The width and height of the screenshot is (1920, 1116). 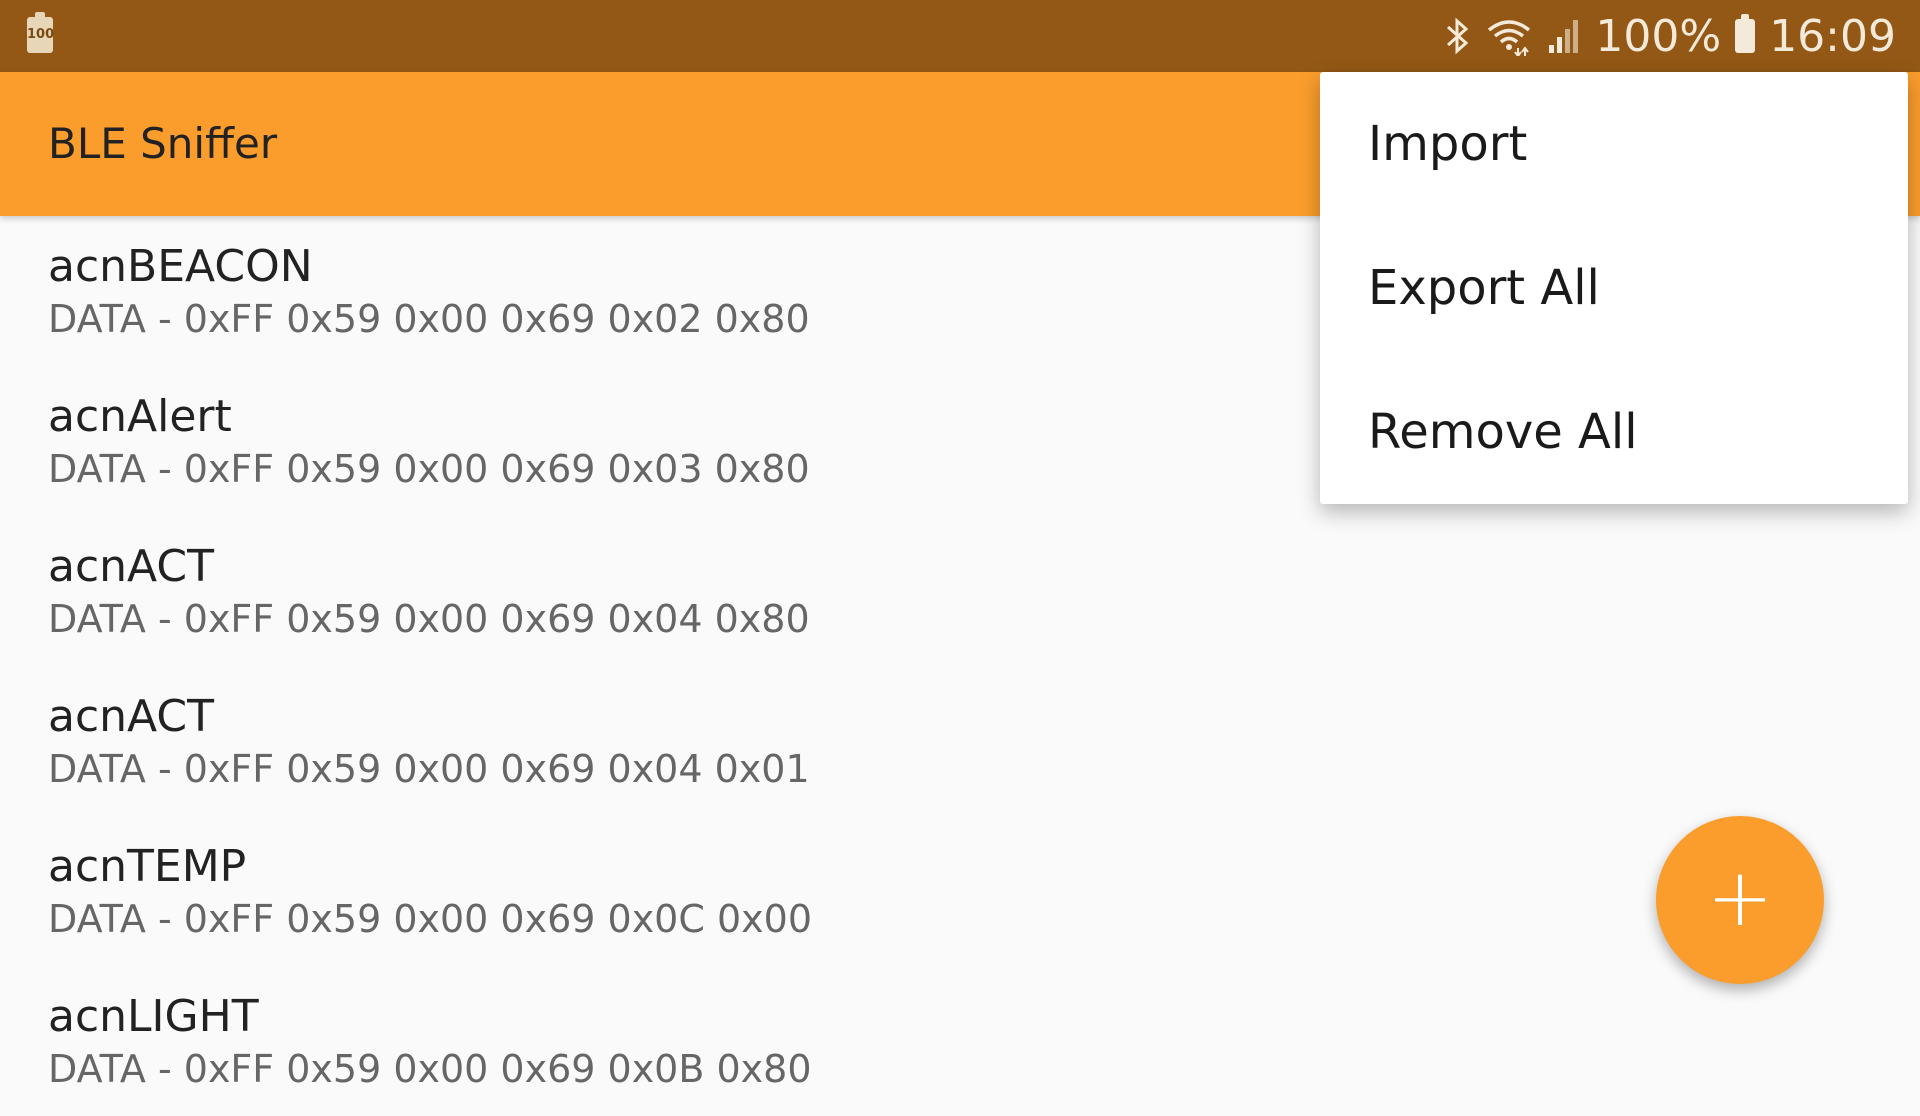 I want to click on list-item-name: acnTEMP, so click(x=147, y=866).